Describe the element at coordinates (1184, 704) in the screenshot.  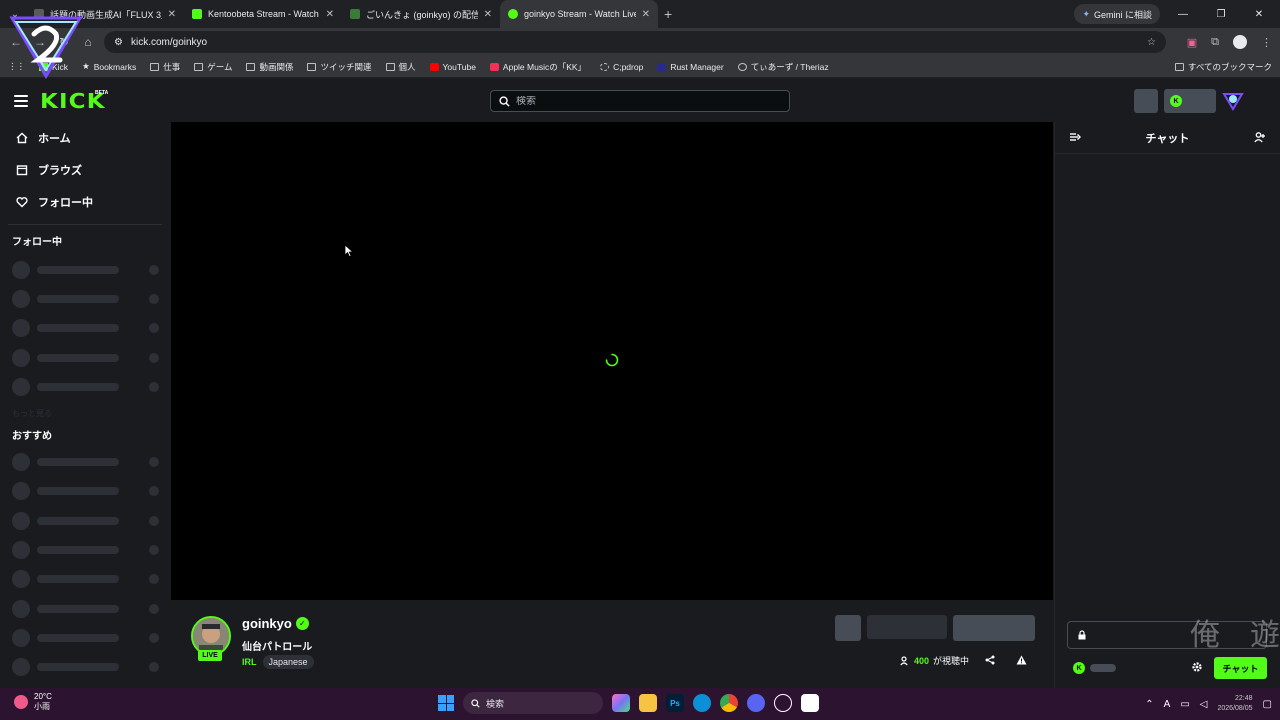
I see `network-icon: ▭` at that location.